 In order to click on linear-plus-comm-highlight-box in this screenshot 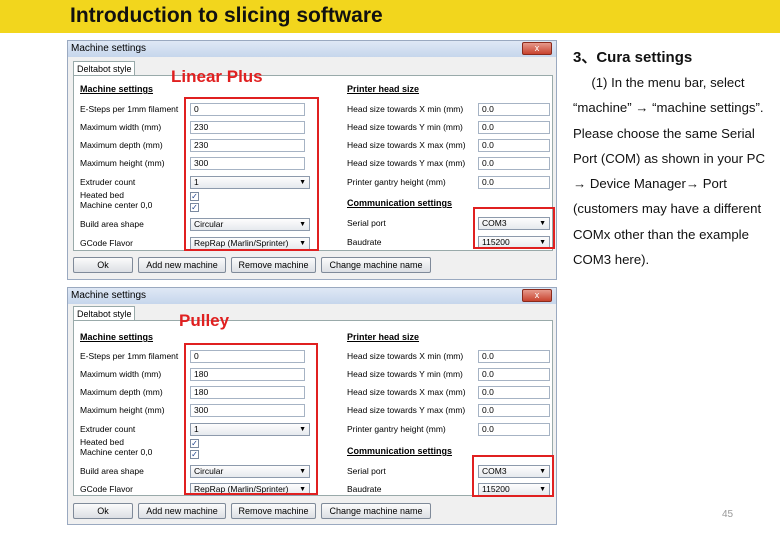, I will do `click(514, 228)`.